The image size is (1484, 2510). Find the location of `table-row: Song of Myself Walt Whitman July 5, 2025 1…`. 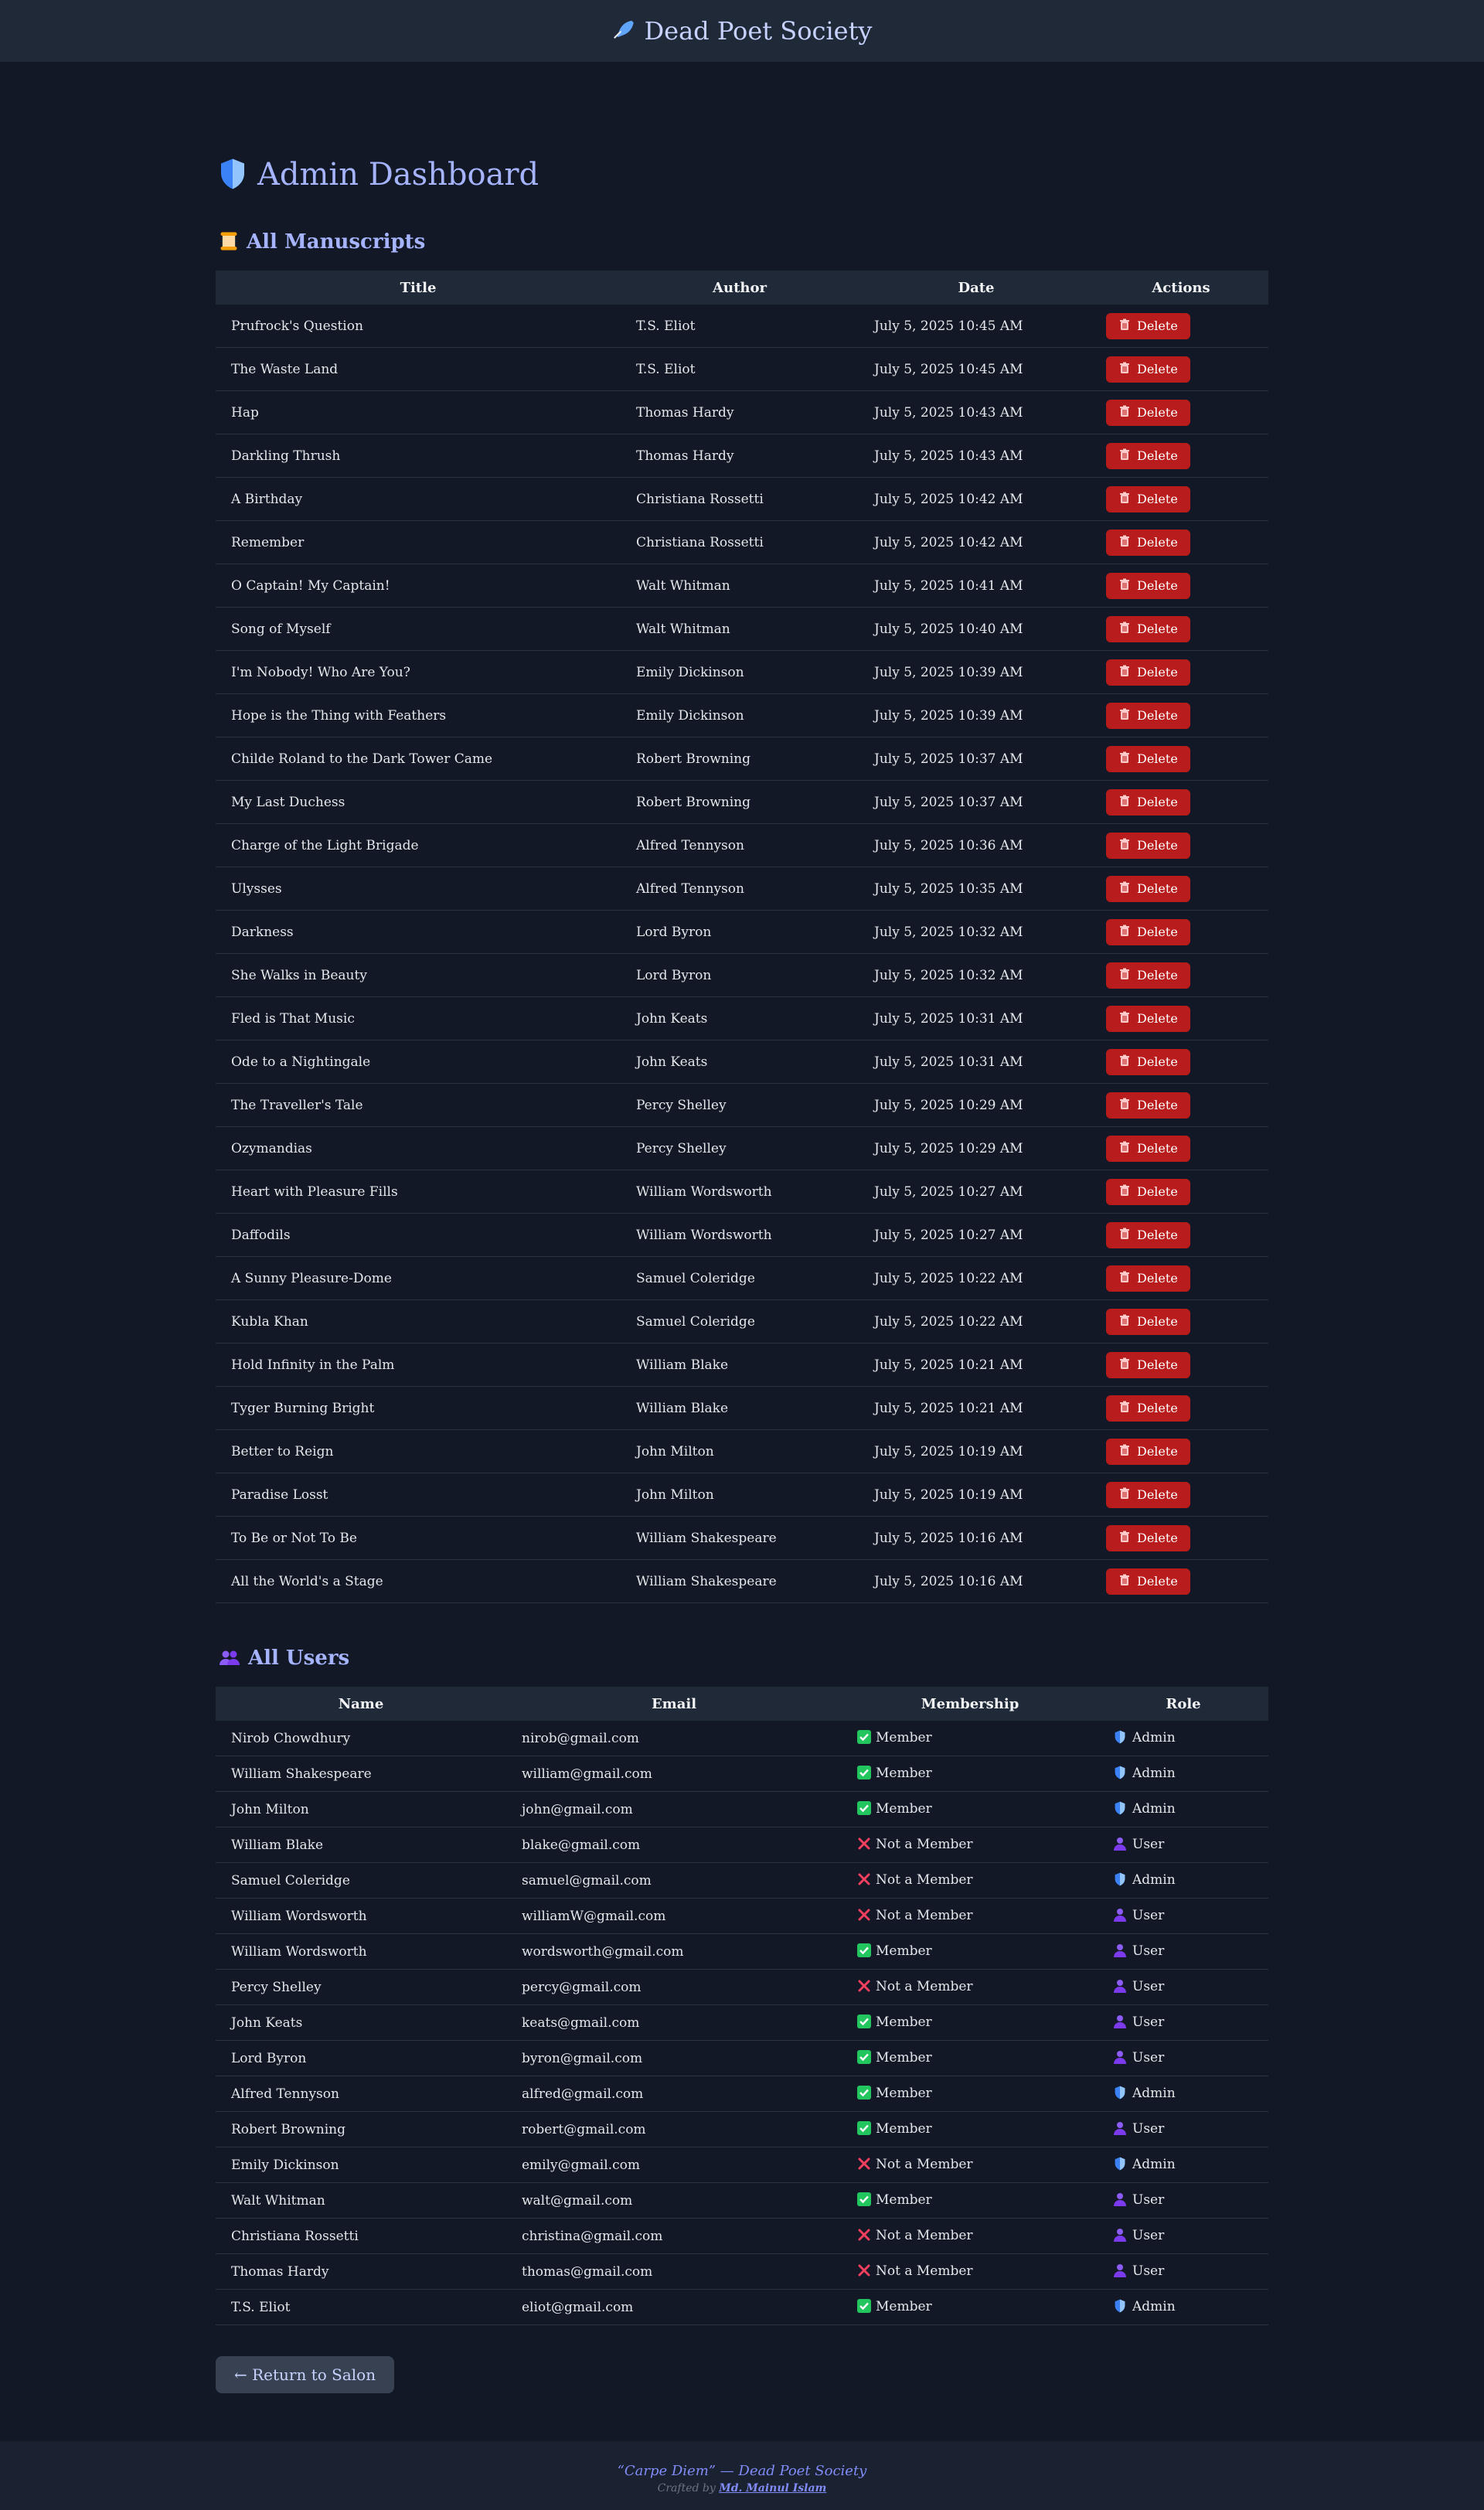

table-row: Song of Myself Walt Whitman July 5, 2025 1… is located at coordinates (742, 629).